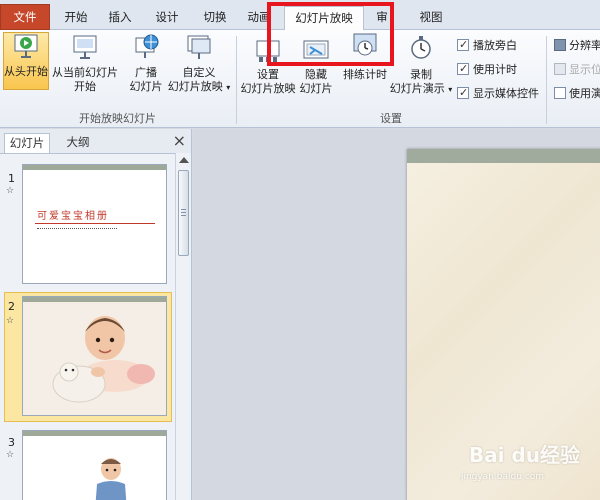 The image size is (600, 500). What do you see at coordinates (560, 69) in the screenshot?
I see `monitor-icon` at bounding box center [560, 69].